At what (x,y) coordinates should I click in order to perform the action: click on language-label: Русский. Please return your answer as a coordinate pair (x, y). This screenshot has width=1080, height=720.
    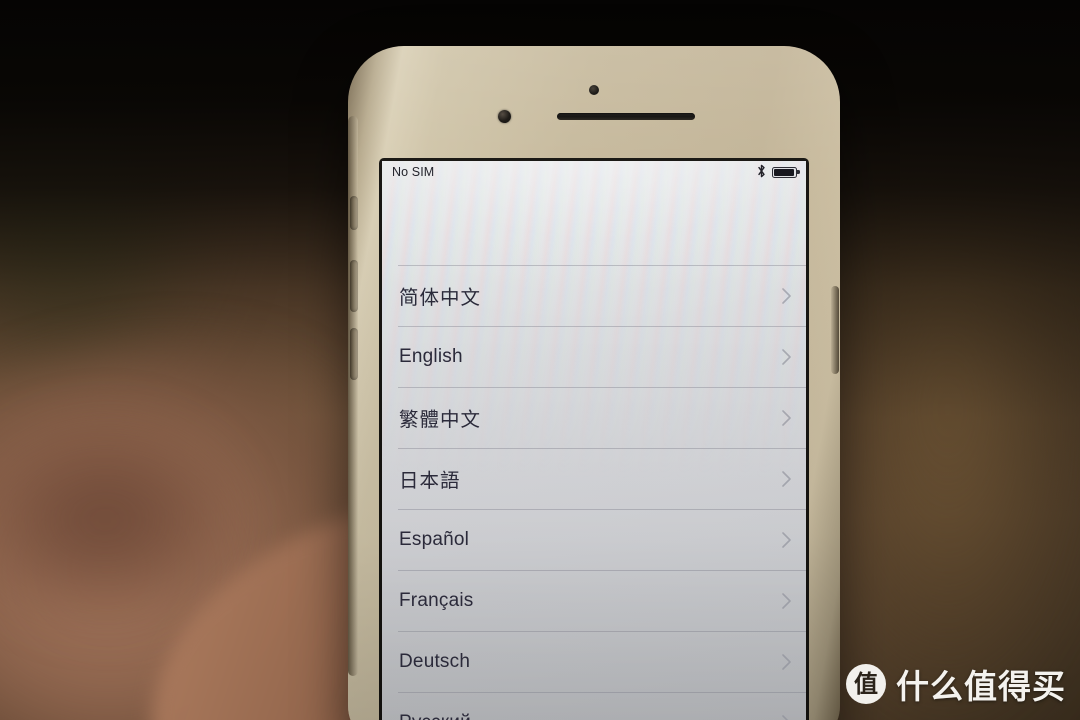
    Looking at the image, I should click on (590, 716).